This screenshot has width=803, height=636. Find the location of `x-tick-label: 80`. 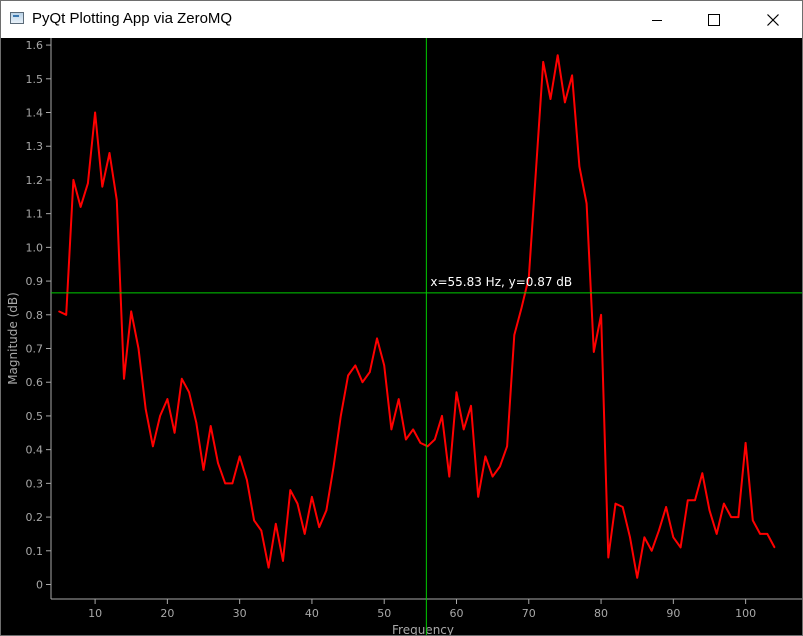

x-tick-label: 80 is located at coordinates (601, 613).